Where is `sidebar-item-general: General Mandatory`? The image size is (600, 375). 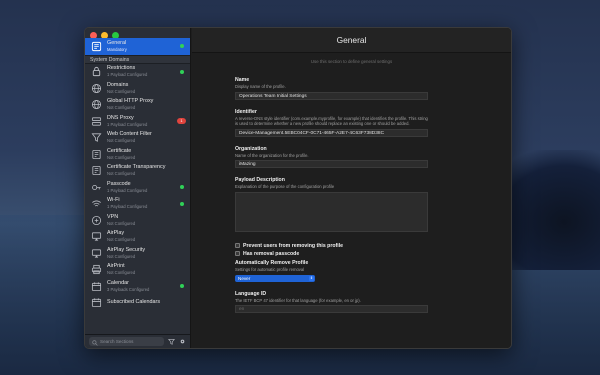
sidebar-item-general: General Mandatory is located at coordinates (137, 46).